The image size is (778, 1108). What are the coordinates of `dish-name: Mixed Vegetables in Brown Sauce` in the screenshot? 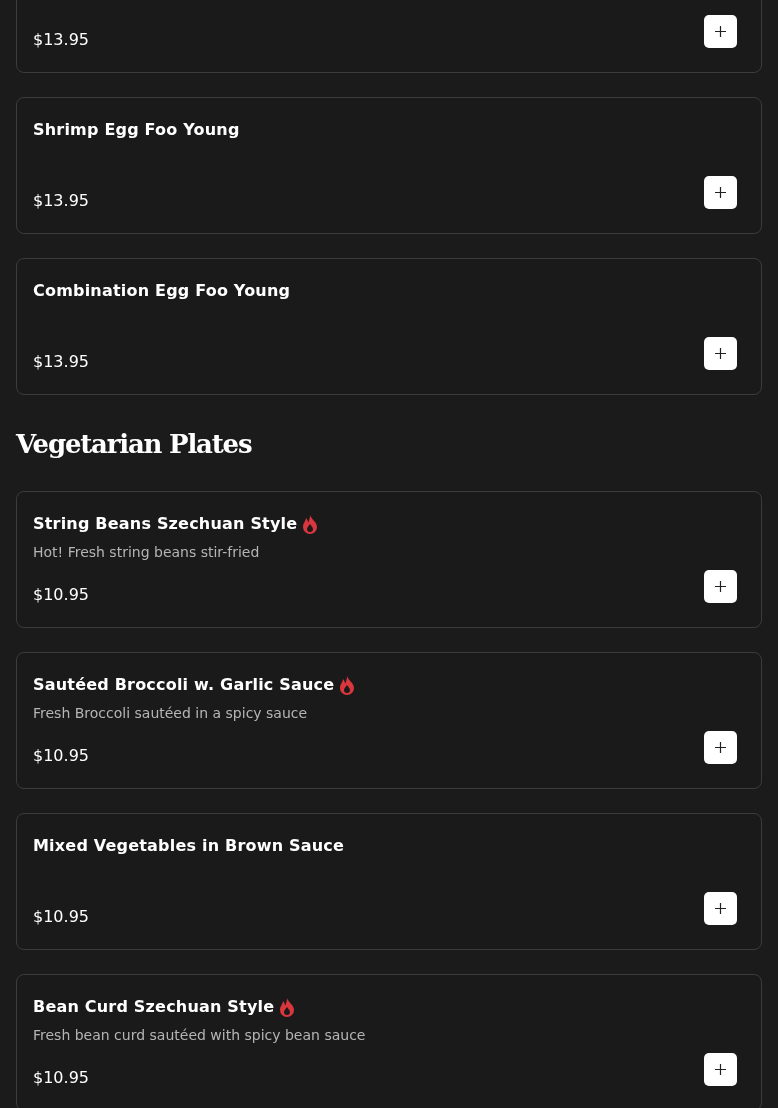 It's located at (189, 846).